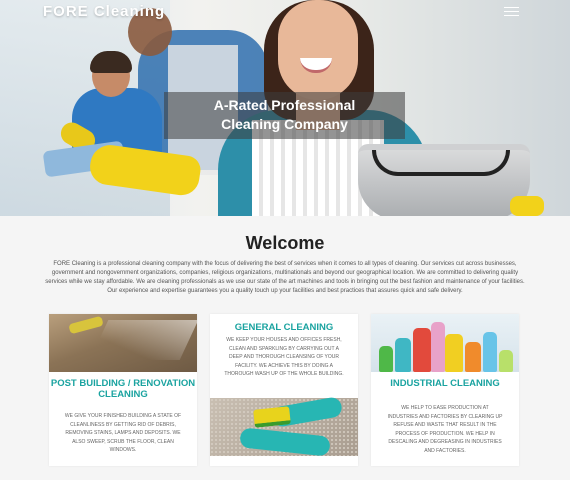 The image size is (570, 480). I want to click on spray-gun-shape, so click(86, 325).